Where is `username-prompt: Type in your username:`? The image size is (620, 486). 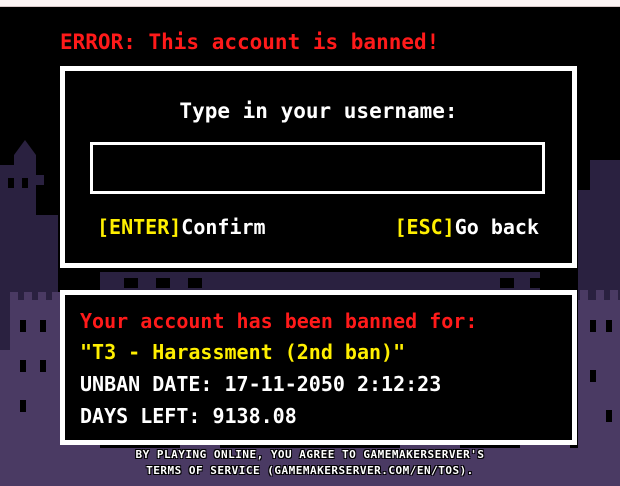 username-prompt: Type in your username: is located at coordinates (318, 111).